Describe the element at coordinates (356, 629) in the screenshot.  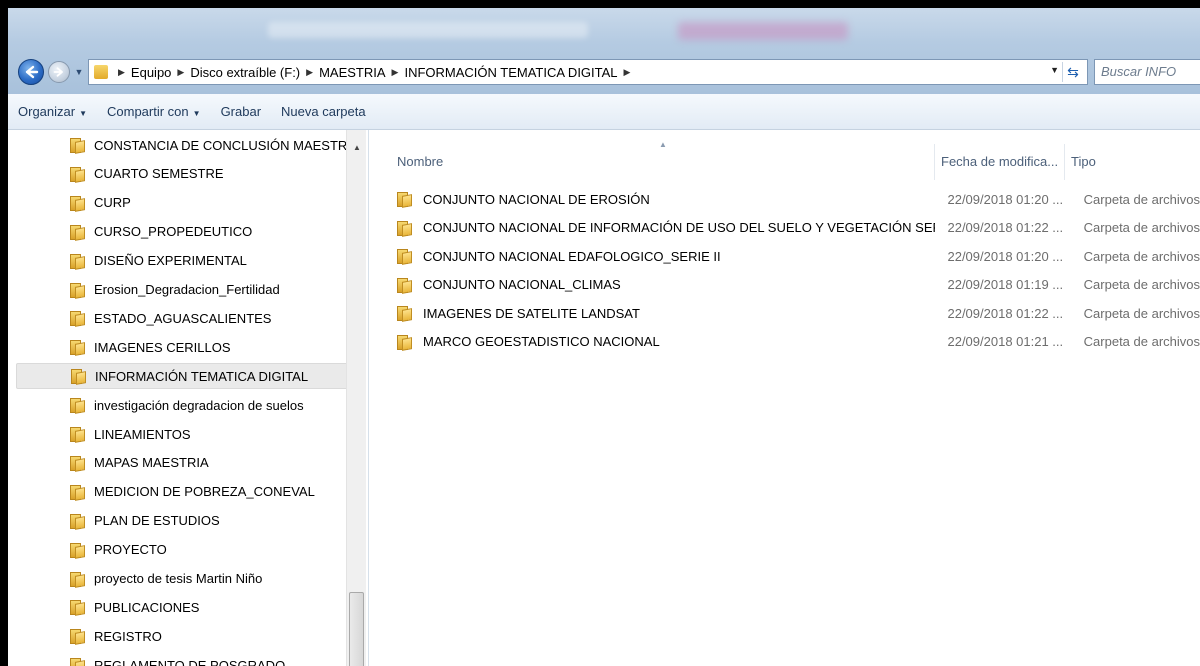
I see `scroll-thumb` at that location.